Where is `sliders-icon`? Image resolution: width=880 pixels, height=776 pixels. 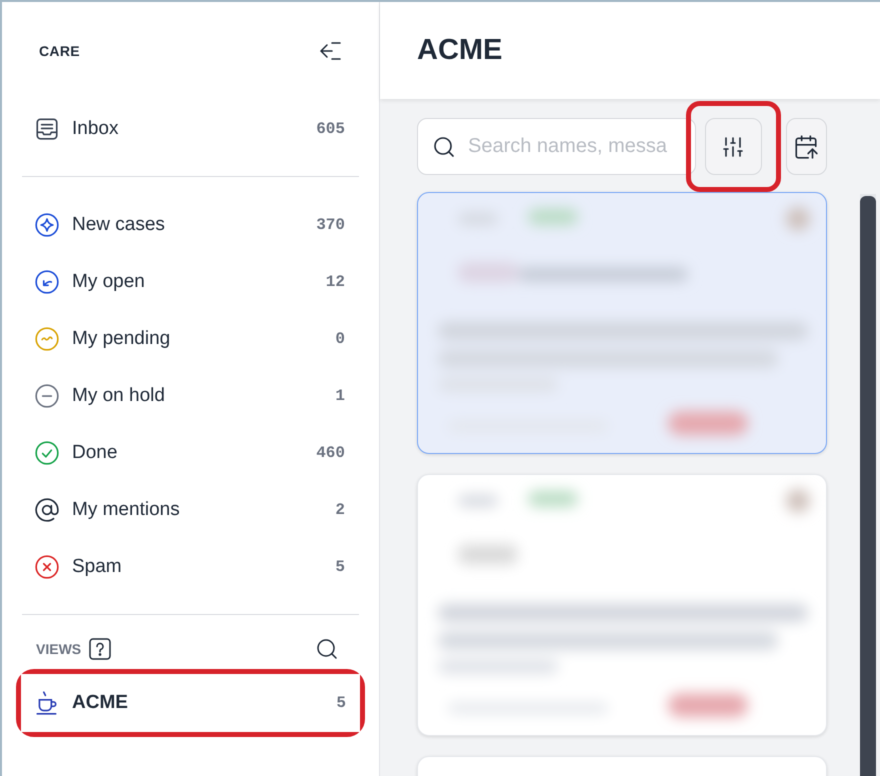 sliders-icon is located at coordinates (733, 146).